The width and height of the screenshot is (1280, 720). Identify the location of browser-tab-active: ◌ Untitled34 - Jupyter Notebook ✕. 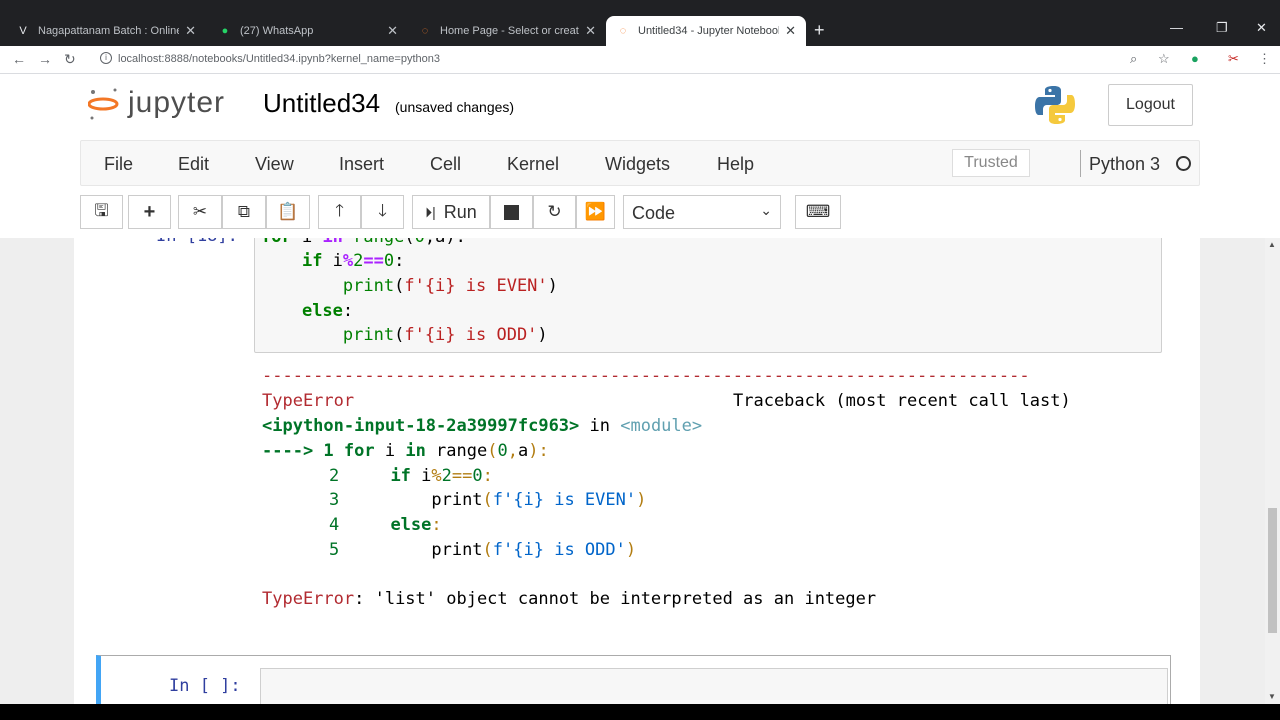
(706, 31).